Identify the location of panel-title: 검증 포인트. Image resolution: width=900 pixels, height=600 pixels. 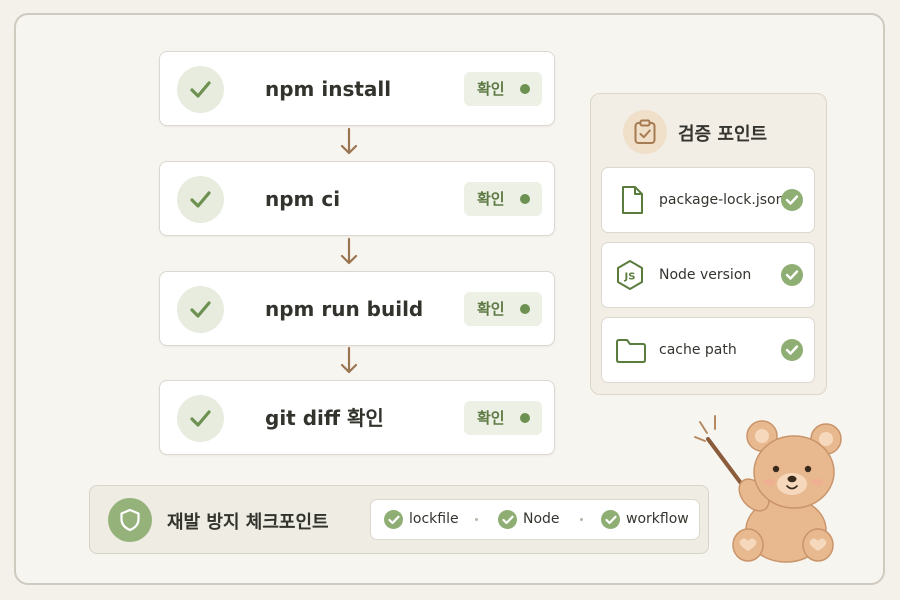
(723, 134).